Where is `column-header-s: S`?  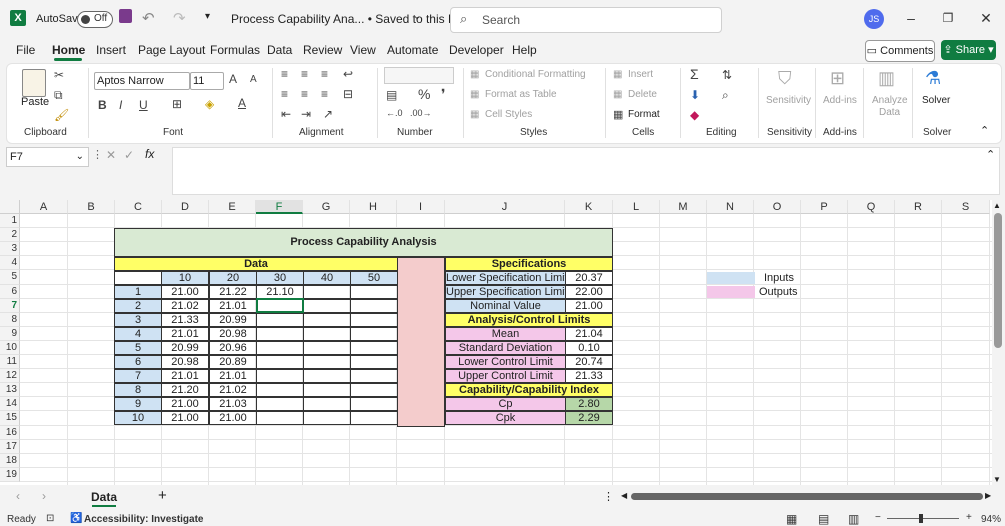 column-header-s: S is located at coordinates (966, 207).